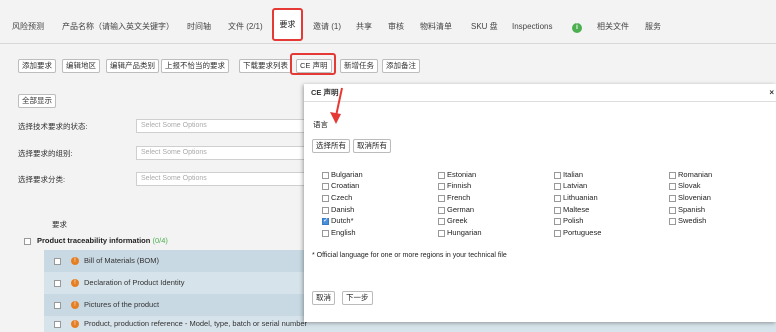 The height and width of the screenshot is (332, 776). What do you see at coordinates (265, 66) in the screenshot?
I see `download-requirements-button: 下载要求列表` at bounding box center [265, 66].